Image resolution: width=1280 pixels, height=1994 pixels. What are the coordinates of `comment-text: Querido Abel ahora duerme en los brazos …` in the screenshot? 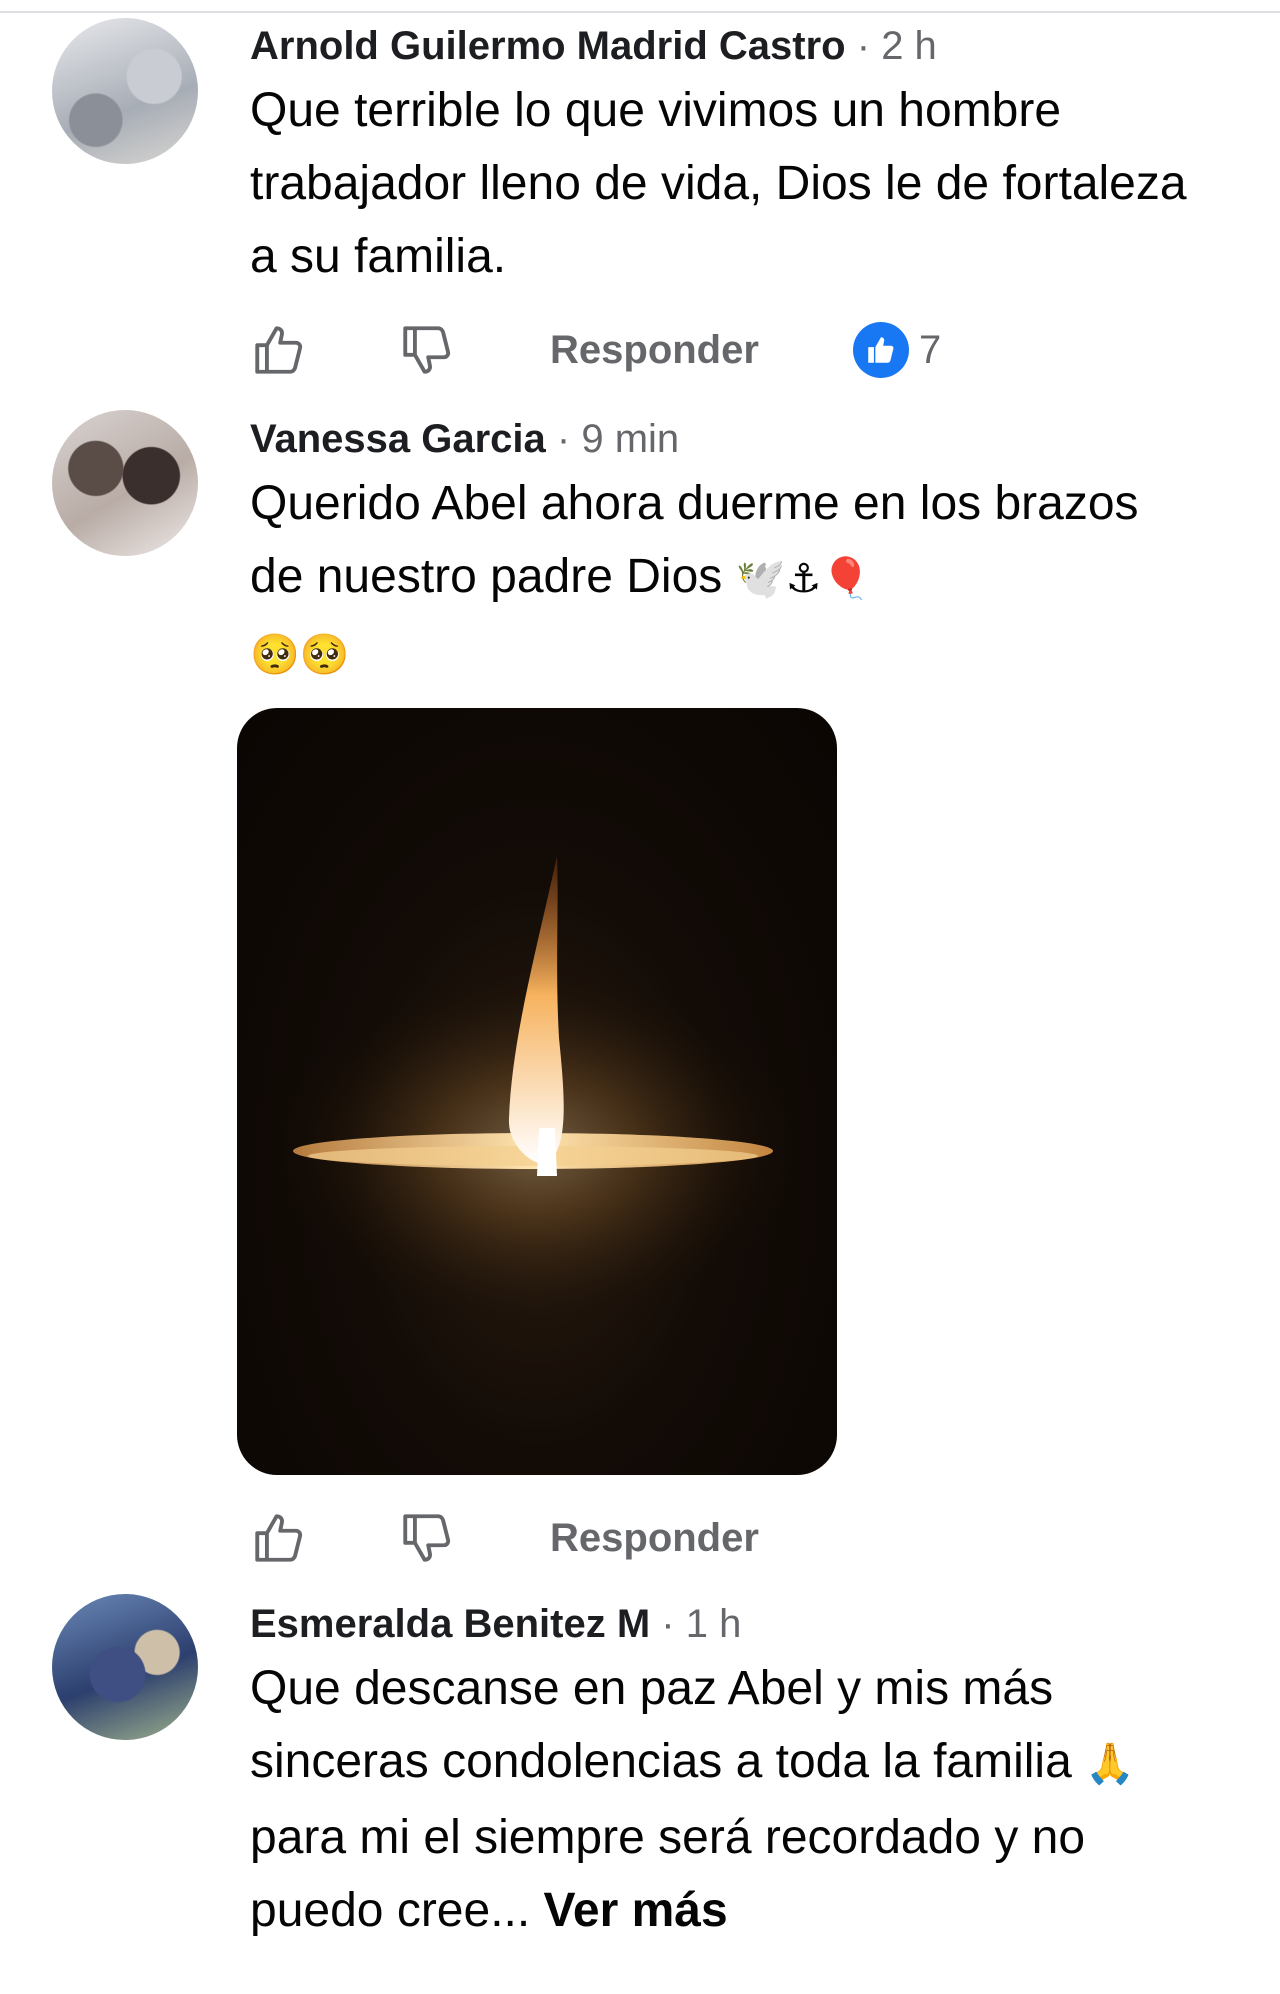 It's located at (720, 579).